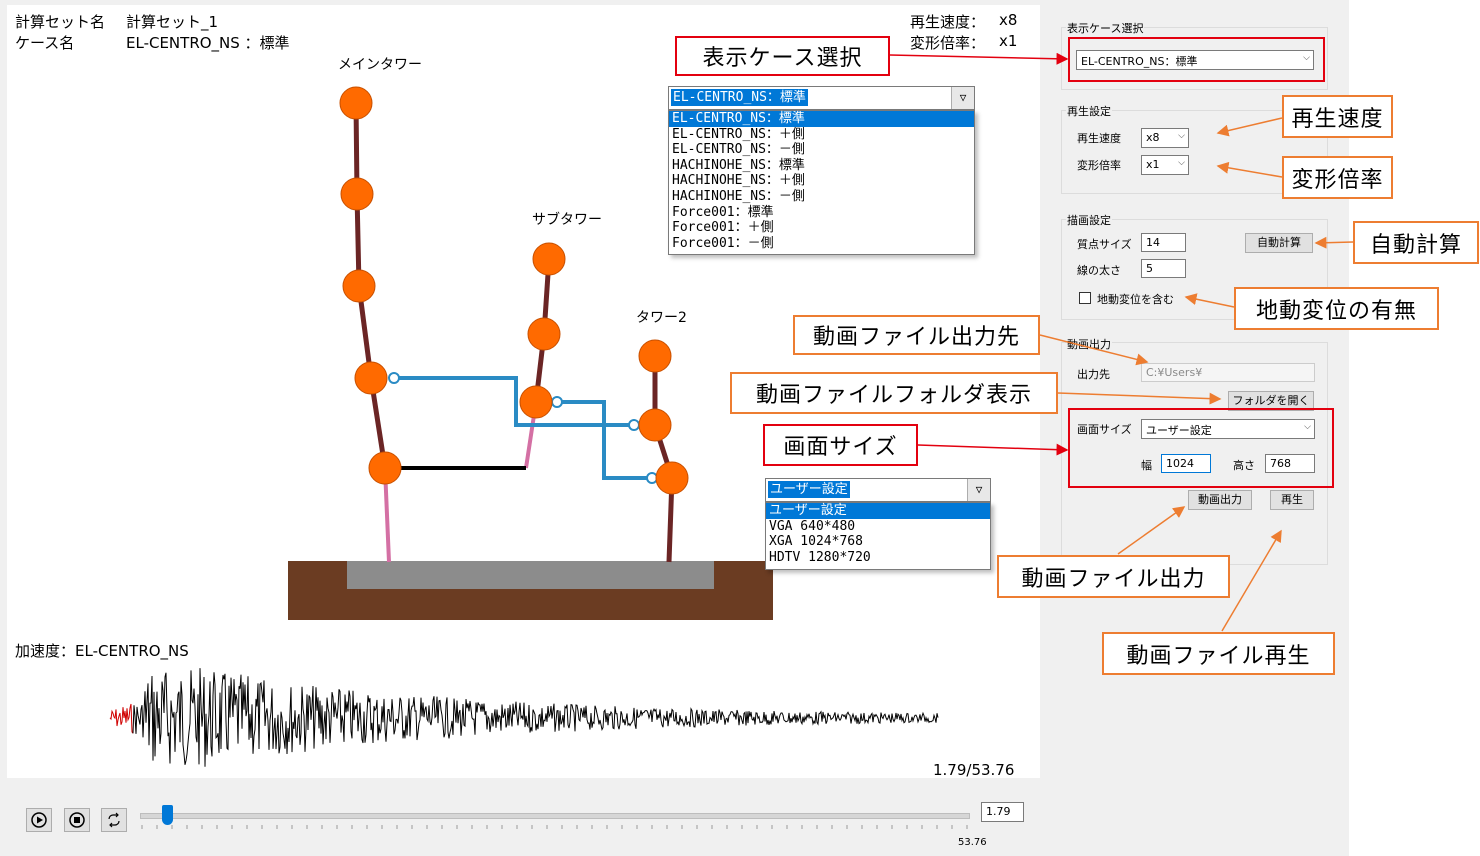  Describe the element at coordinates (894, 393) in the screenshot. I see `callout-folder-show: 動画ファイルフォルダ表示` at that location.